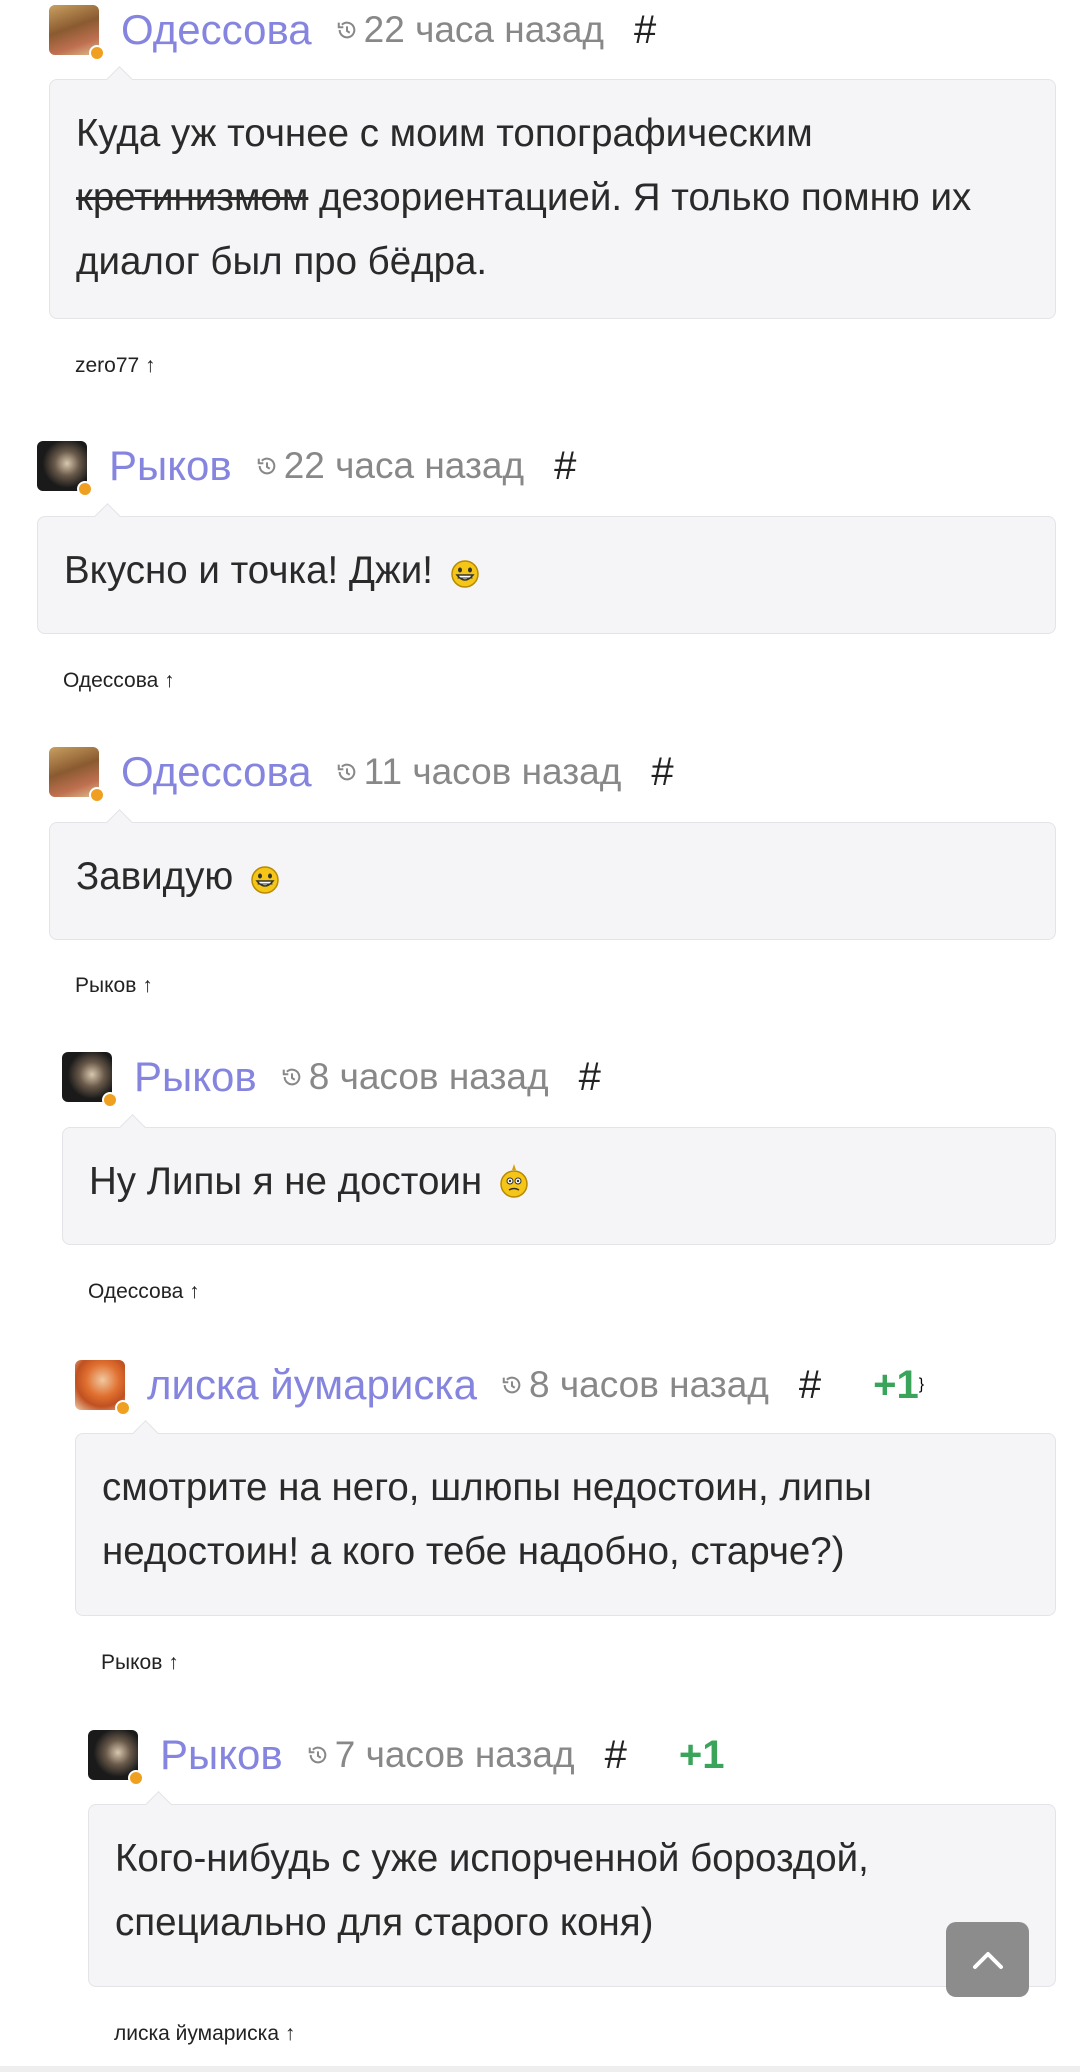  I want to click on comment-header: Рыков 22 часа назад #, so click(306, 466).